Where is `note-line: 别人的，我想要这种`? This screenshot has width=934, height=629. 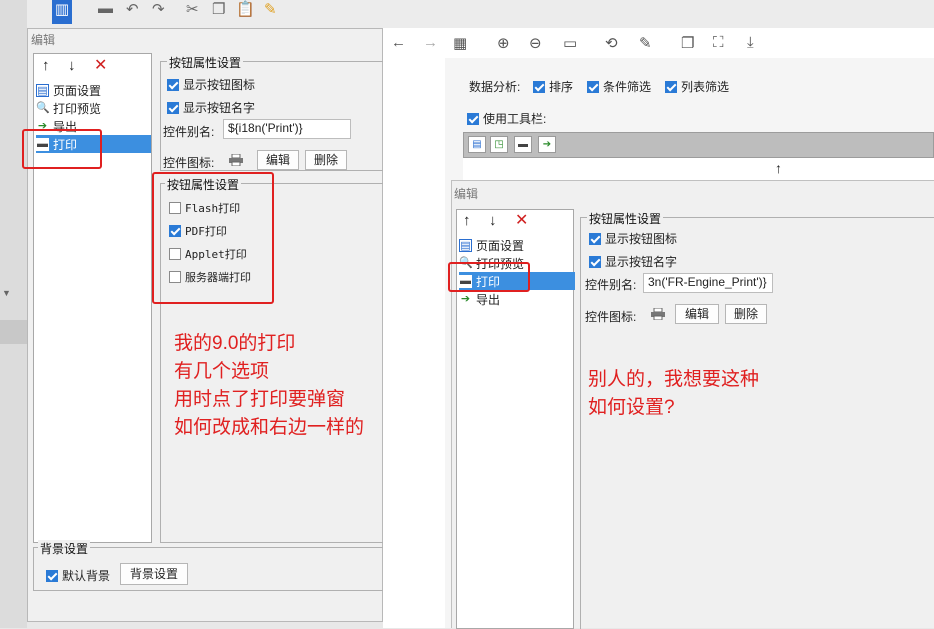 note-line: 别人的，我想要这种 is located at coordinates (674, 379).